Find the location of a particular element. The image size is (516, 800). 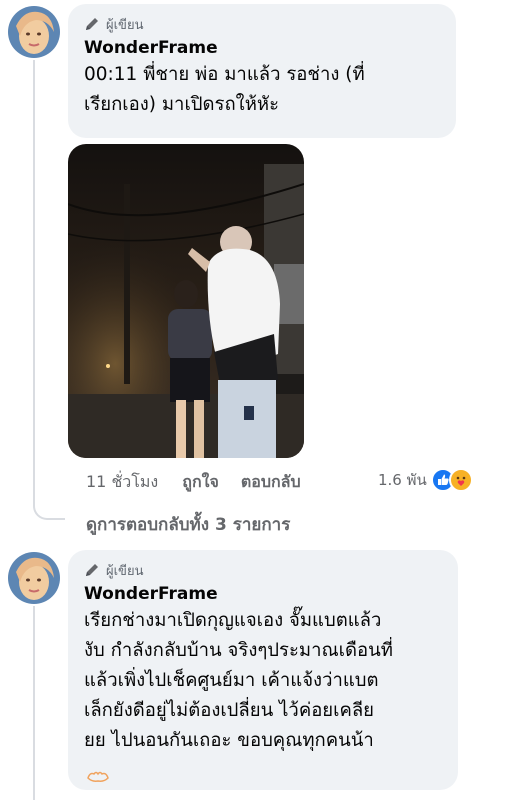

comment-text-line: เรียกช่างมาเปิดกุญแจเอง จั๊มแบตแล้ว is located at coordinates (233, 620).